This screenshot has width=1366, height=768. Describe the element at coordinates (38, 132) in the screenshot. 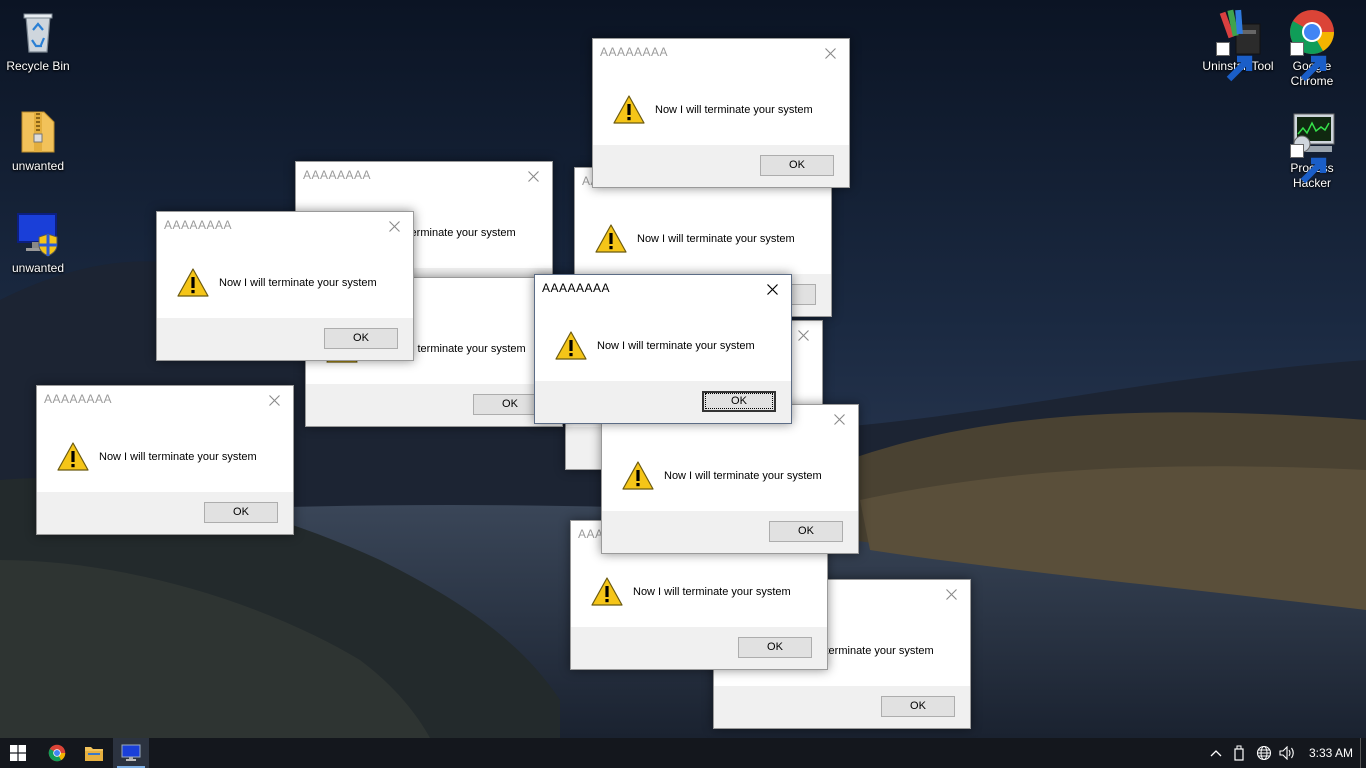

I see `zip-folder-icon` at that location.